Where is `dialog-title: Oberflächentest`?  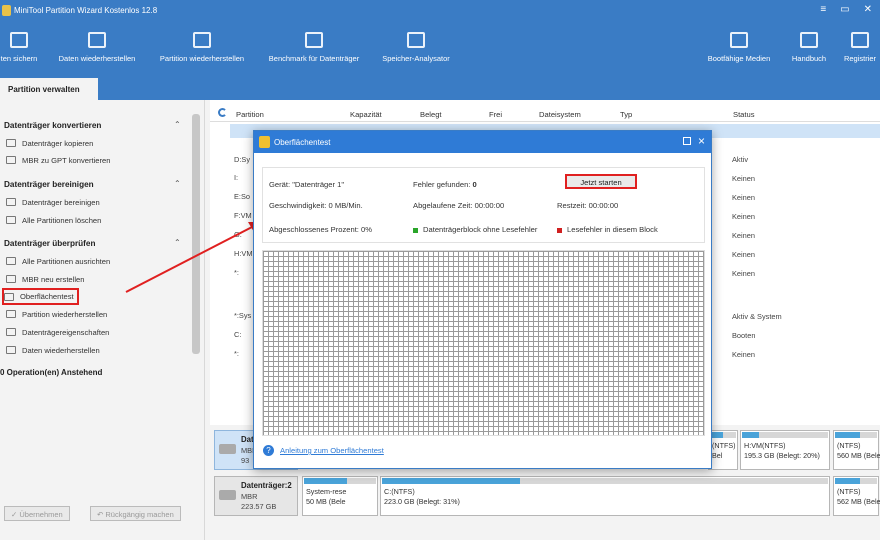
dialog-title: Oberflächentest is located at coordinates (302, 142).